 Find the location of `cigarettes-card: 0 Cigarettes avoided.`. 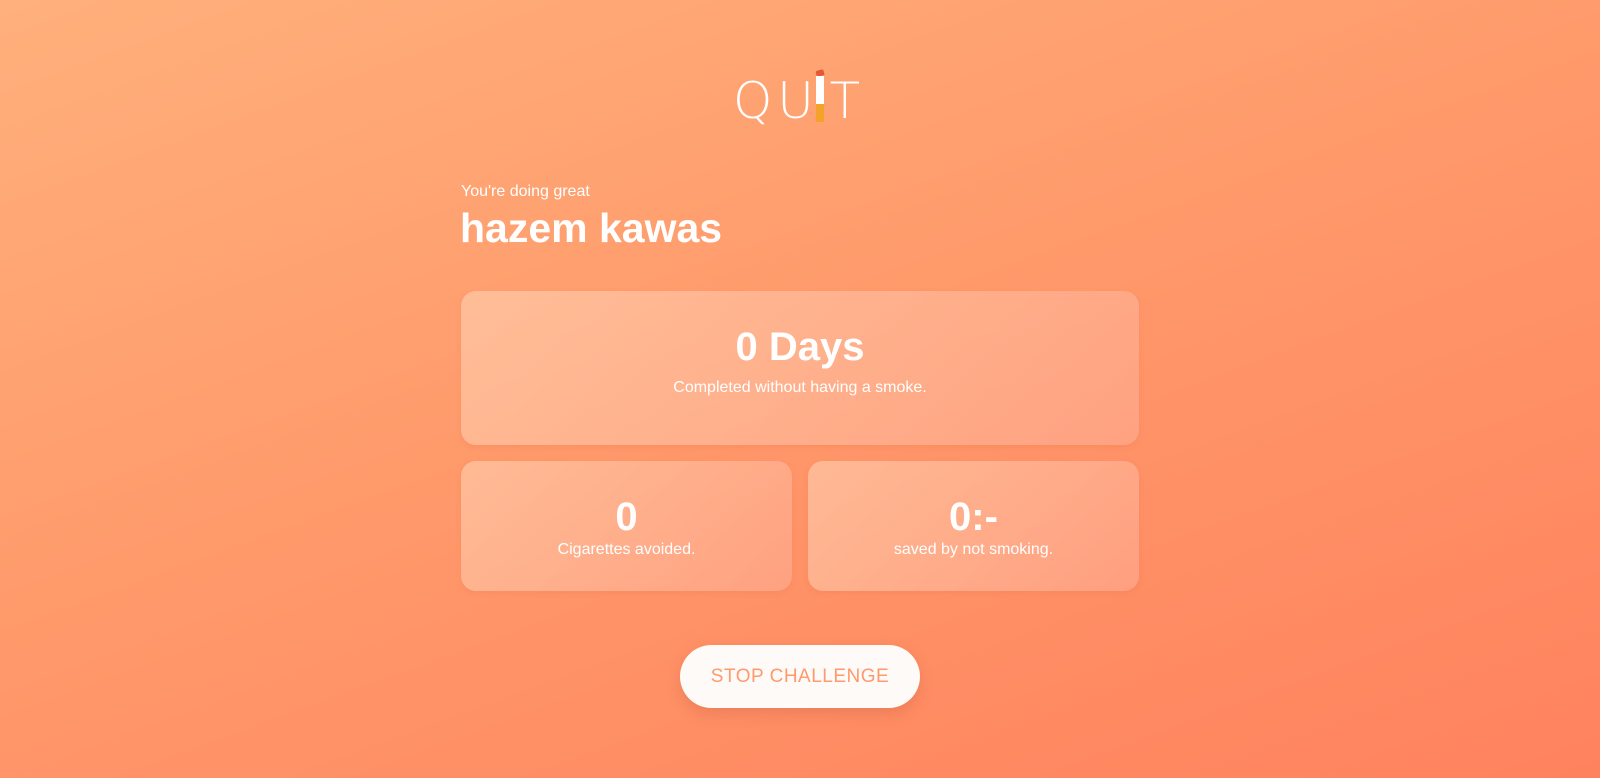

cigarettes-card: 0 Cigarettes avoided. is located at coordinates (626, 526).